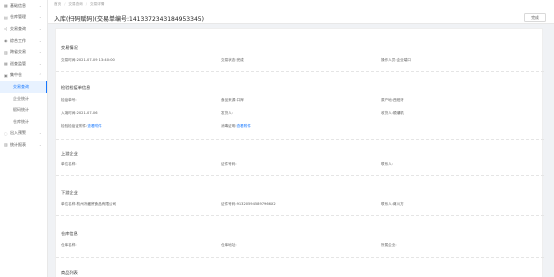 The height and width of the screenshot is (277, 554). Describe the element at coordinates (69, 245) in the screenshot. I see `warehouse-name-field: 仓库名称:` at that location.